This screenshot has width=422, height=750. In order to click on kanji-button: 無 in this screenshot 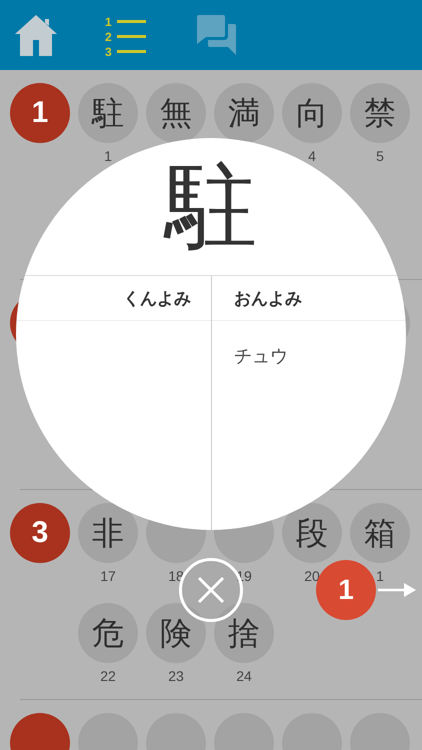, I will do `click(176, 113)`.